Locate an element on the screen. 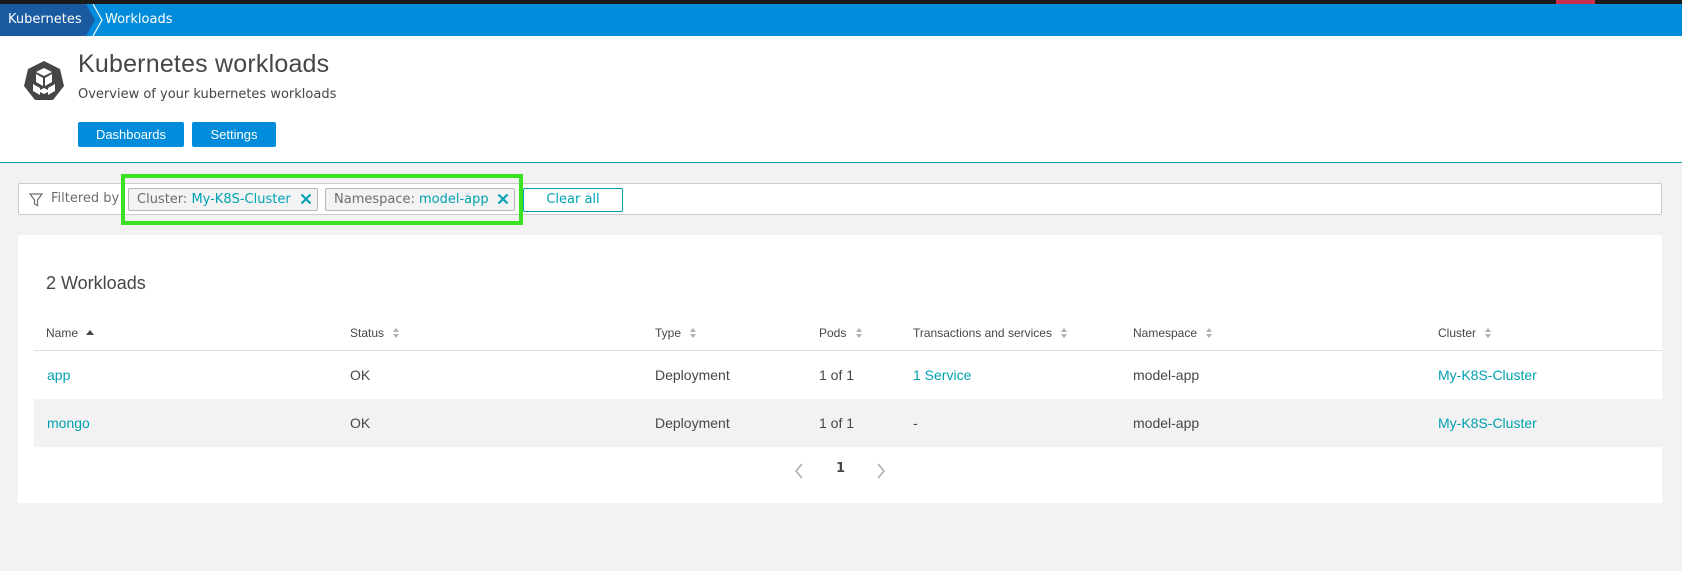  column-header-type: Type is located at coordinates (676, 333).